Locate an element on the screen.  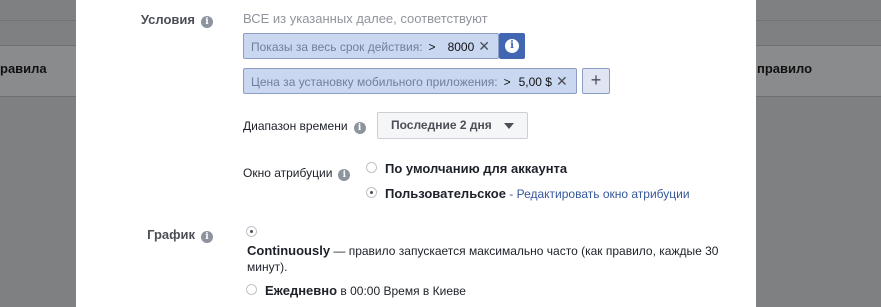
schedule-daily-radio is located at coordinates (251, 289).